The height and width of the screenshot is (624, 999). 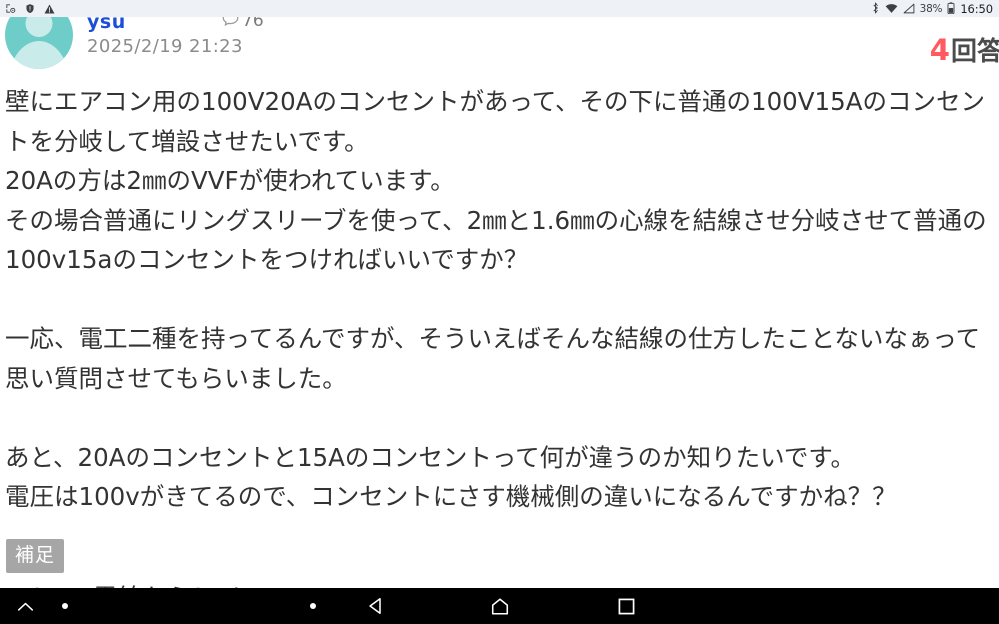 I want to click on wifi-icon, so click(x=891, y=9).